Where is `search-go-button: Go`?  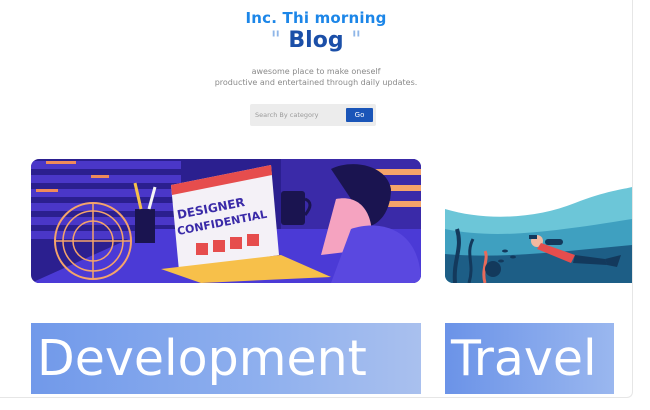
search-go-button: Go is located at coordinates (359, 115).